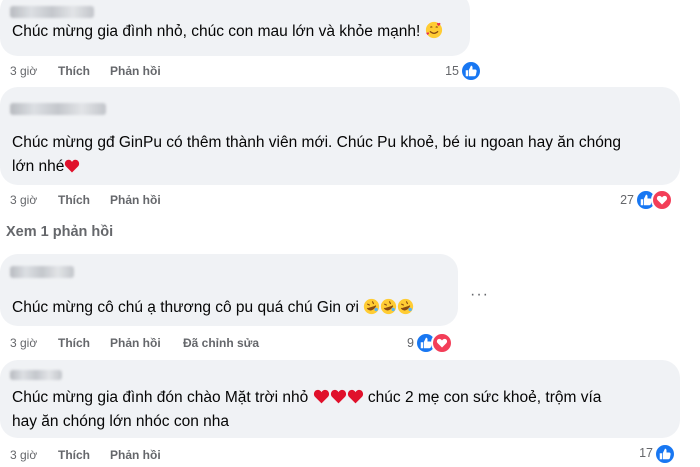  Describe the element at coordinates (59, 232) in the screenshot. I see `view-replies-link: Xem 1 phản hồi` at that location.